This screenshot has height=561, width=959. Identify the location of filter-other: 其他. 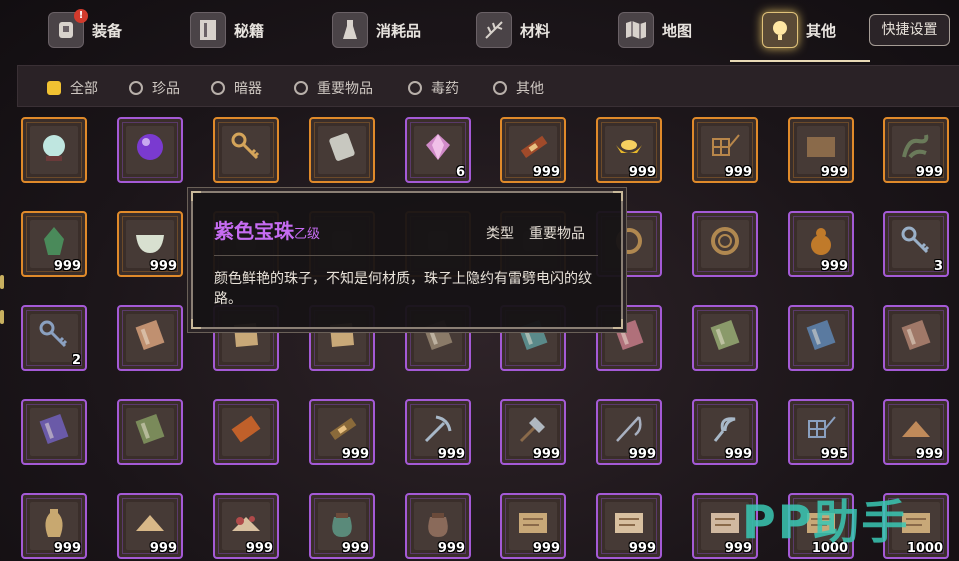
(518, 88).